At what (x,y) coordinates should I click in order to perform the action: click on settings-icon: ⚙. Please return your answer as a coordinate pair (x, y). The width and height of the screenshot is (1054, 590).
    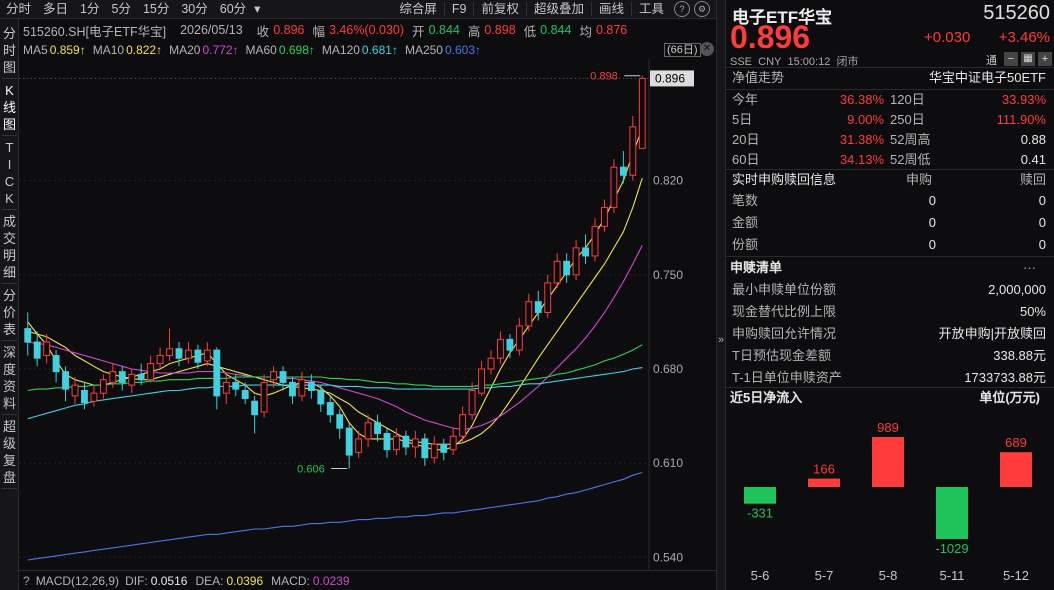
    Looking at the image, I should click on (702, 9).